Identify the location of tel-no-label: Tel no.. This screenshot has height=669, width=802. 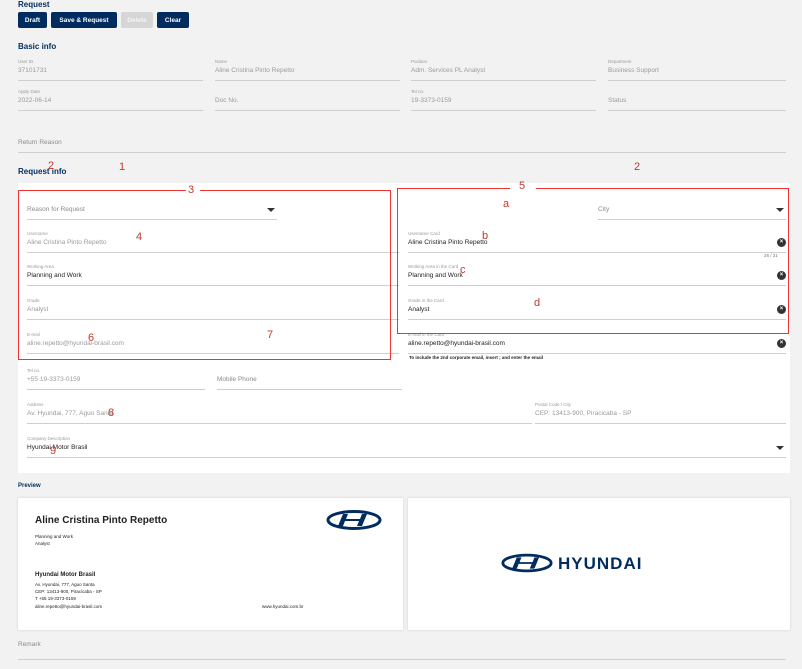
(418, 91).